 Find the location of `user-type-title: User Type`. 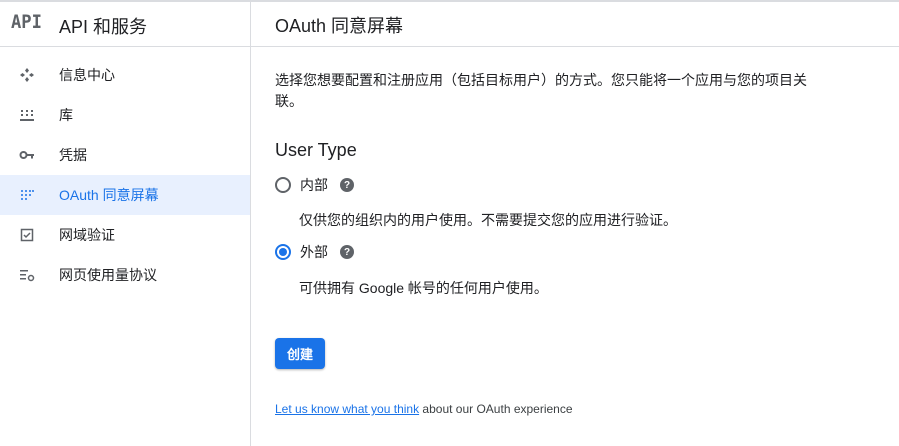

user-type-title: User Type is located at coordinates (316, 150).